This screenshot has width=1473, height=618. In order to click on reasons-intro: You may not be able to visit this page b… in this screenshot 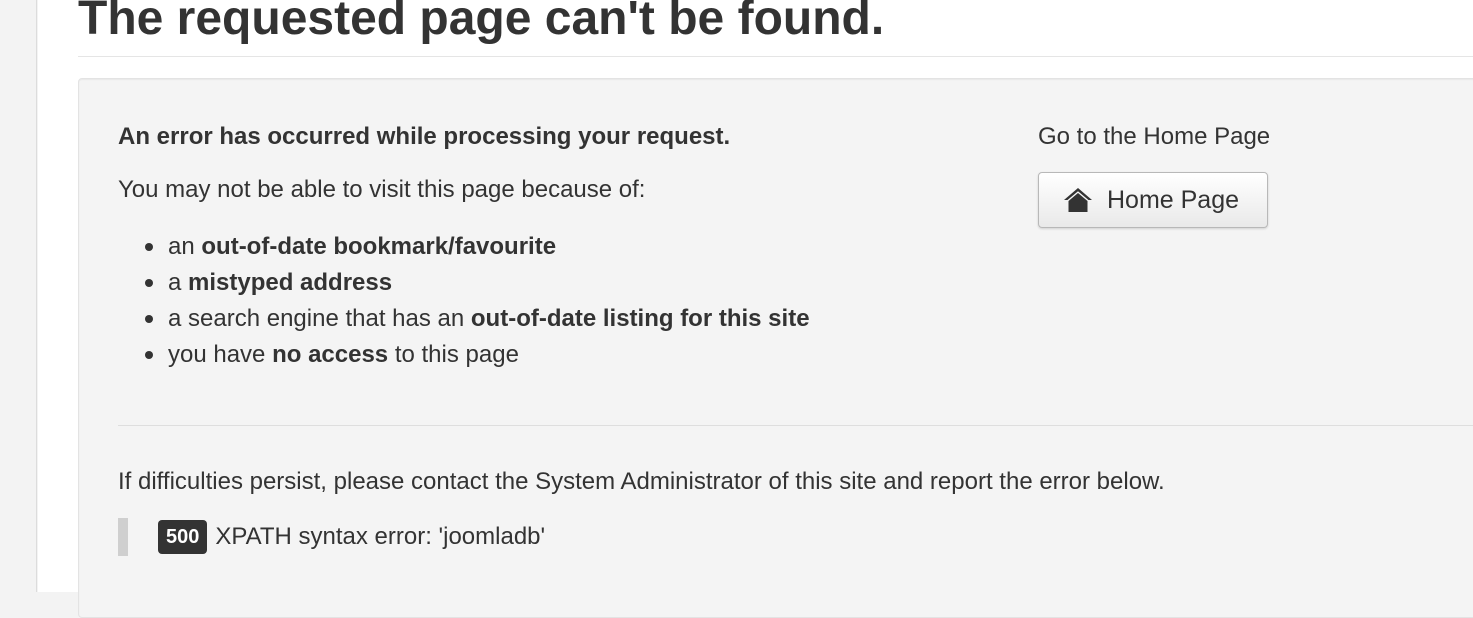, I will do `click(382, 189)`.